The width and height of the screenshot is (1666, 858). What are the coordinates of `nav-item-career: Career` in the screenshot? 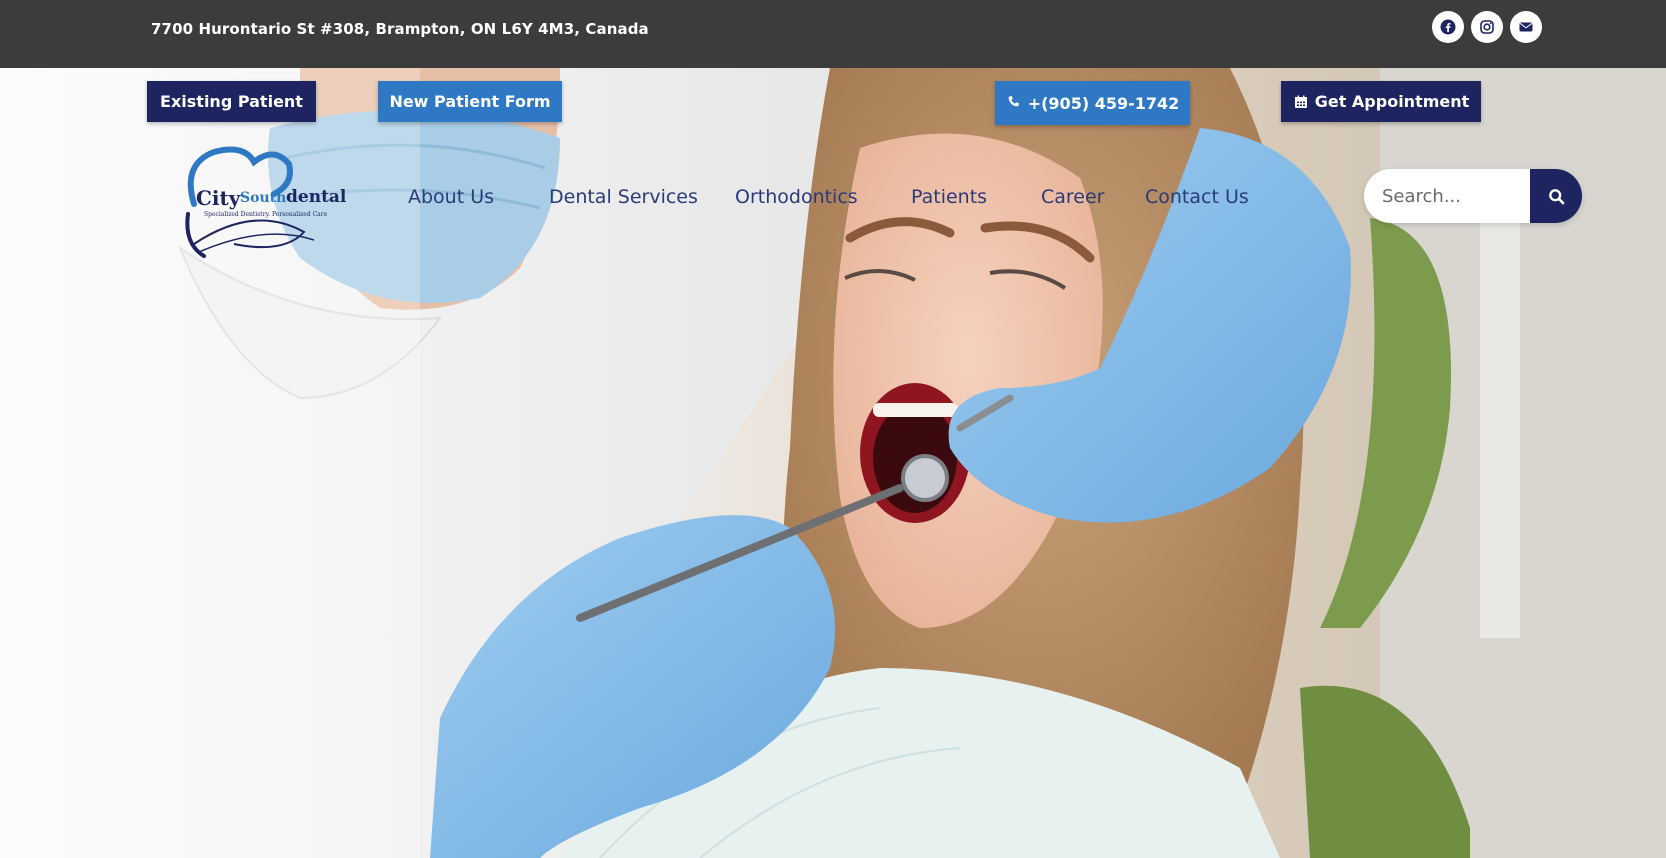 It's located at (1073, 197).